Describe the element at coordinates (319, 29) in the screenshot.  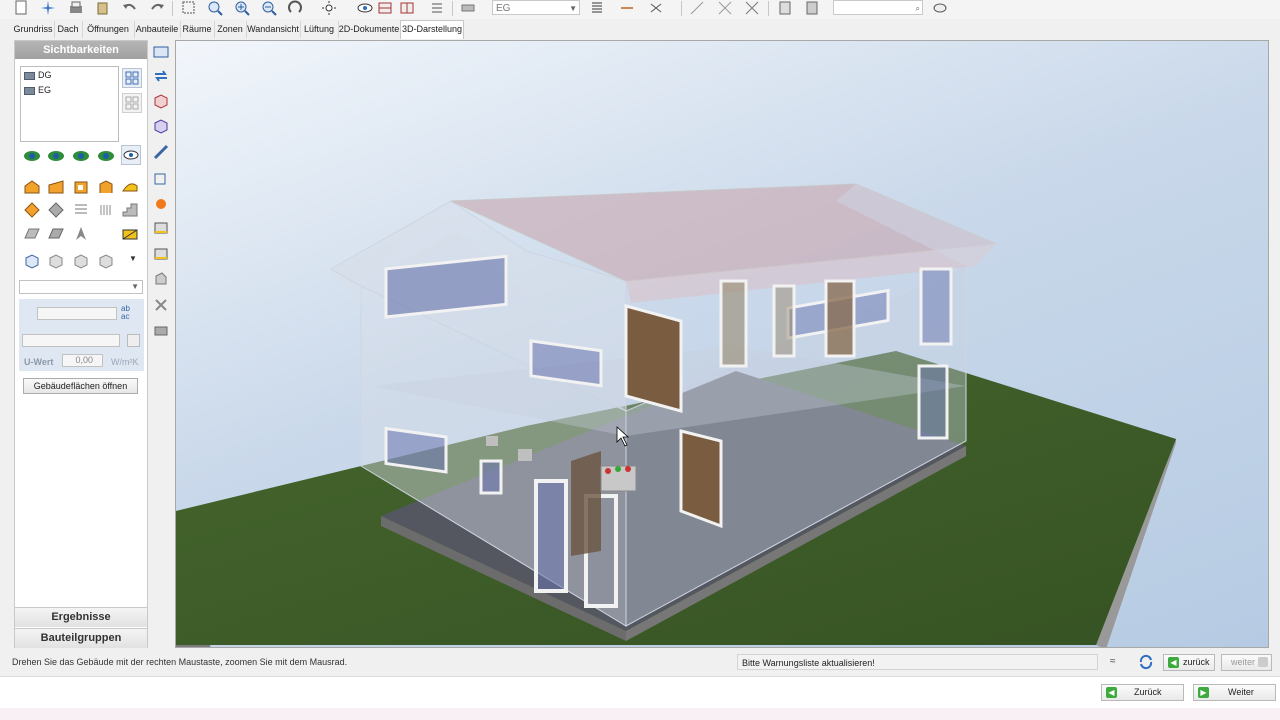
I see `tab-lueftung: Lüftung` at that location.